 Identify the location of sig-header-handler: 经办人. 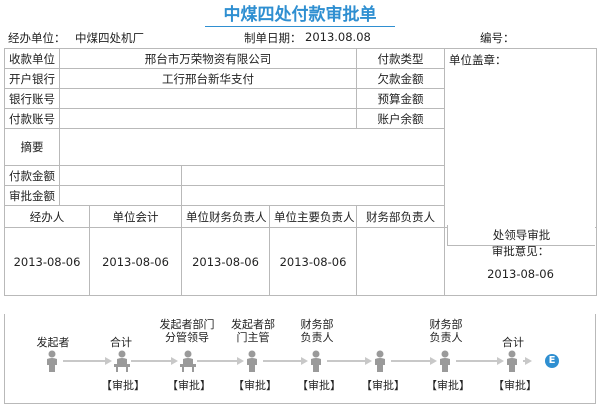
(47, 216).